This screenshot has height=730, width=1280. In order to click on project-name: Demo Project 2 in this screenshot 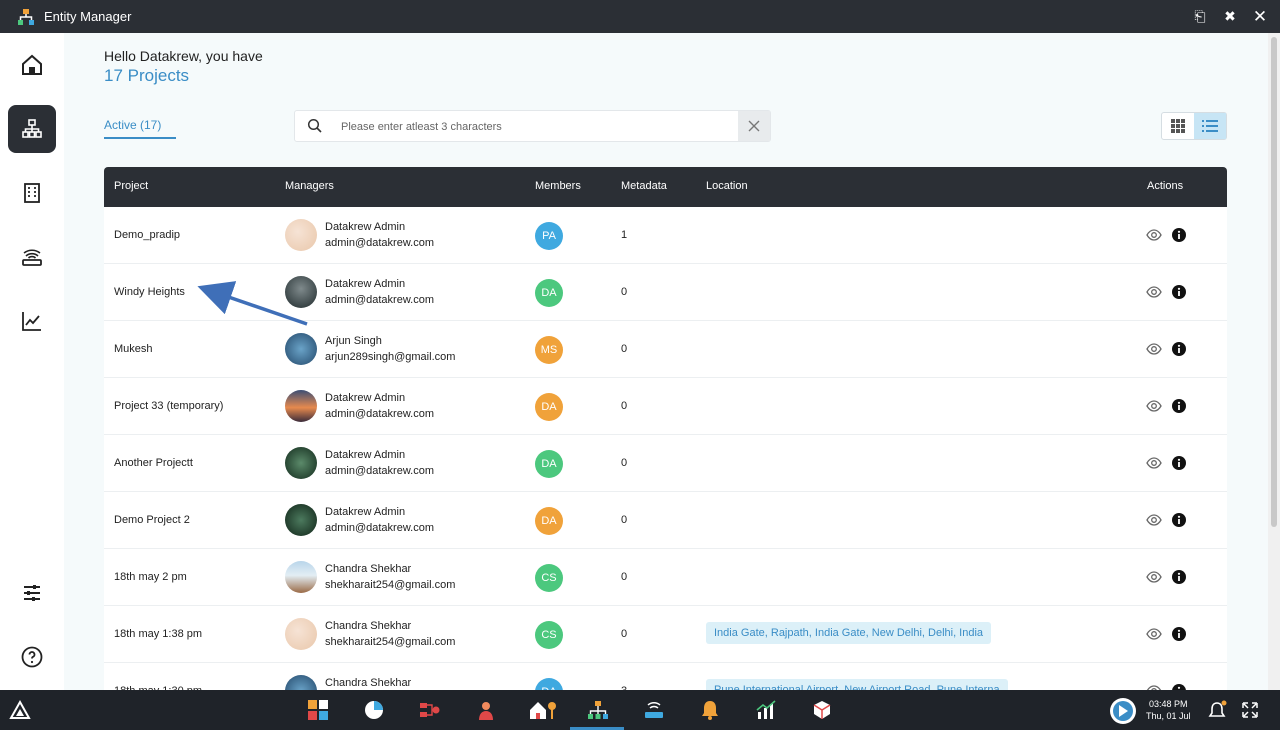, I will do `click(152, 520)`.